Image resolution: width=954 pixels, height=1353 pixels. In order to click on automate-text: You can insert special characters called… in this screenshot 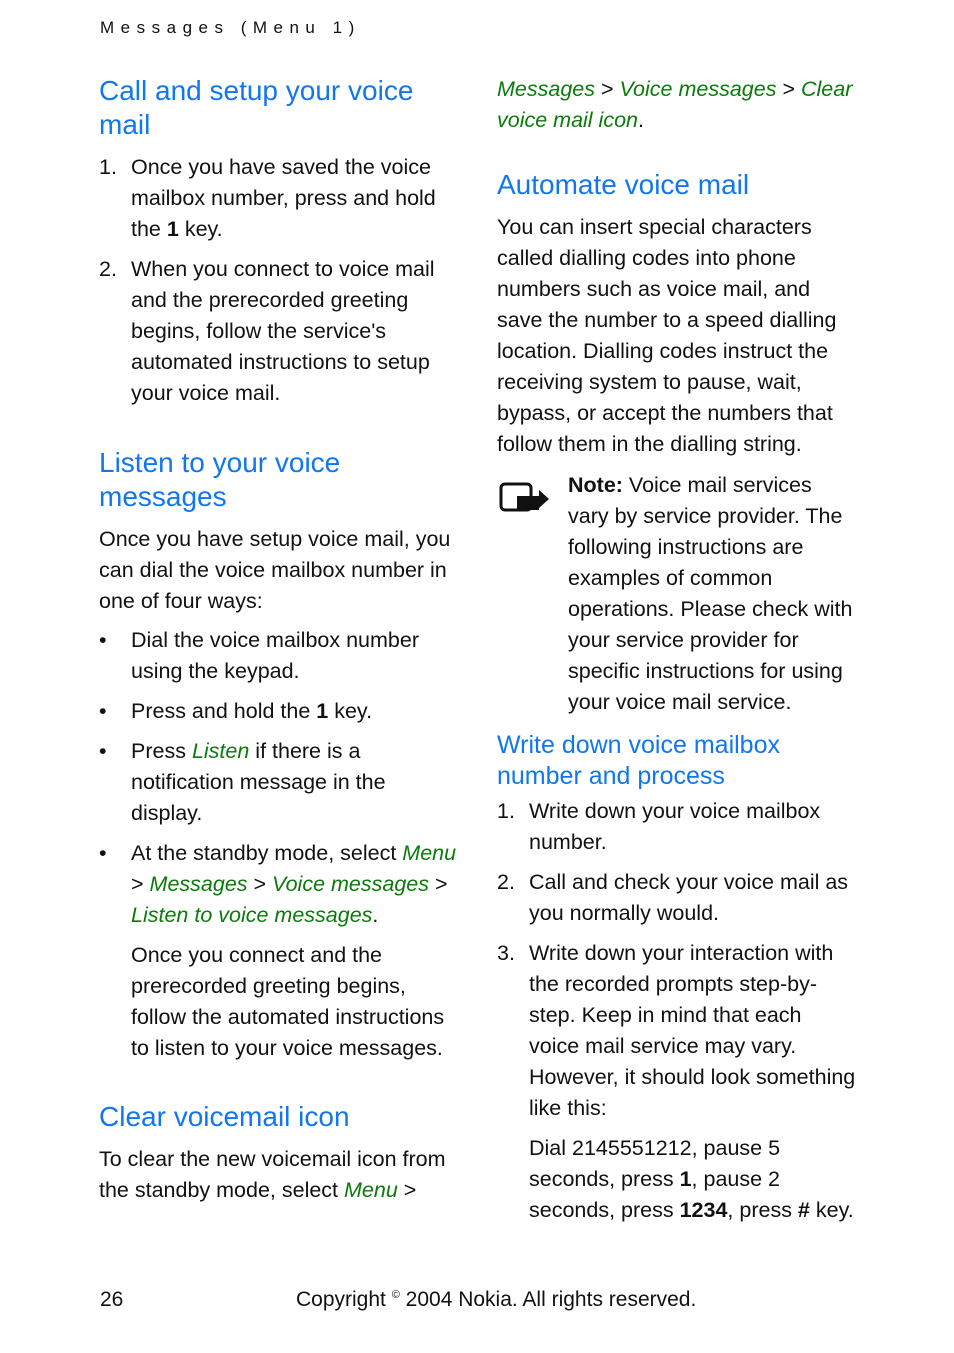, I will do `click(667, 335)`.